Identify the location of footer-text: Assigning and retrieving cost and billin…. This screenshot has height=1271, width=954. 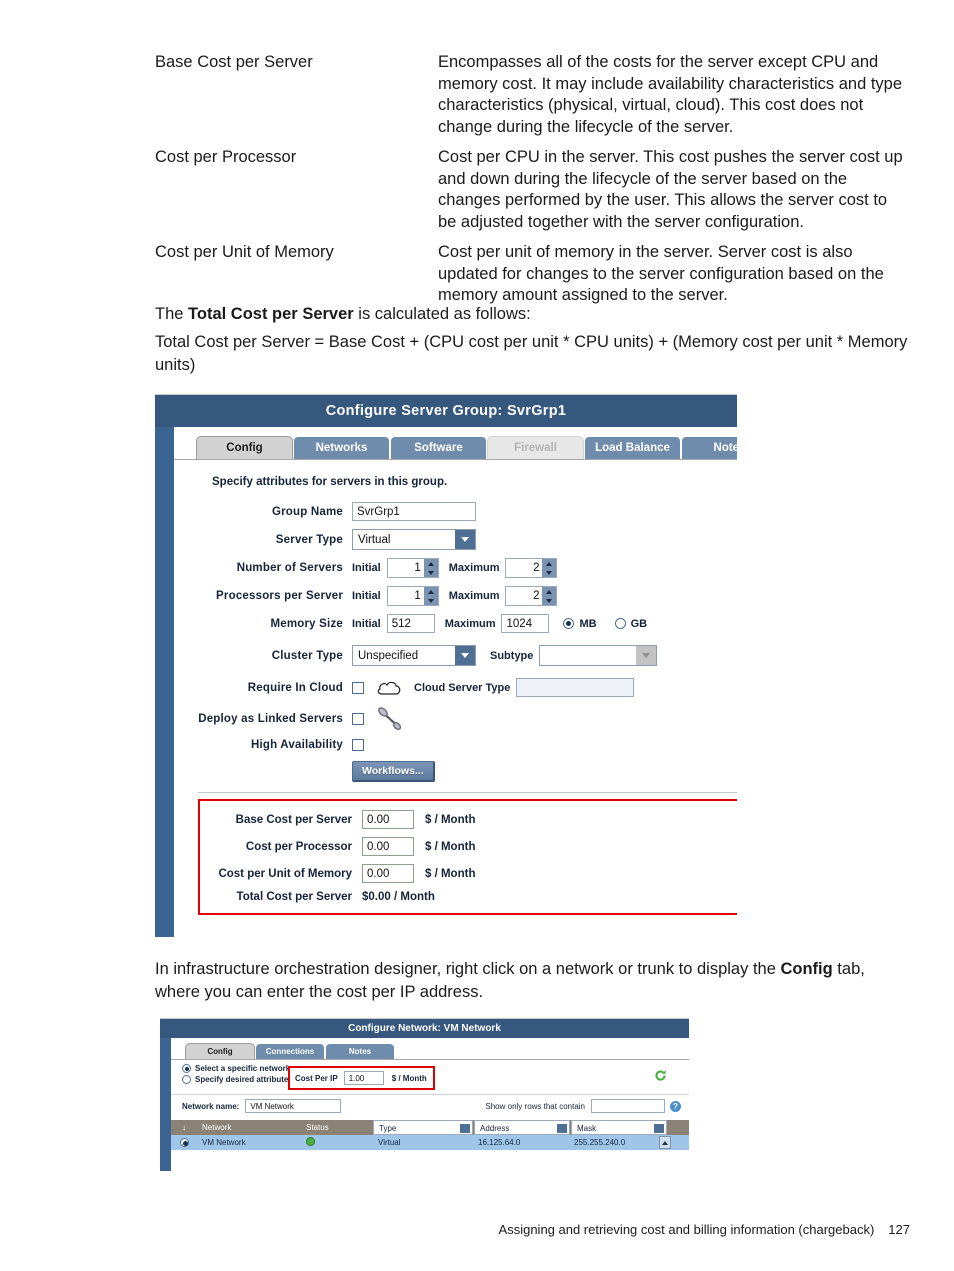
(686, 1229).